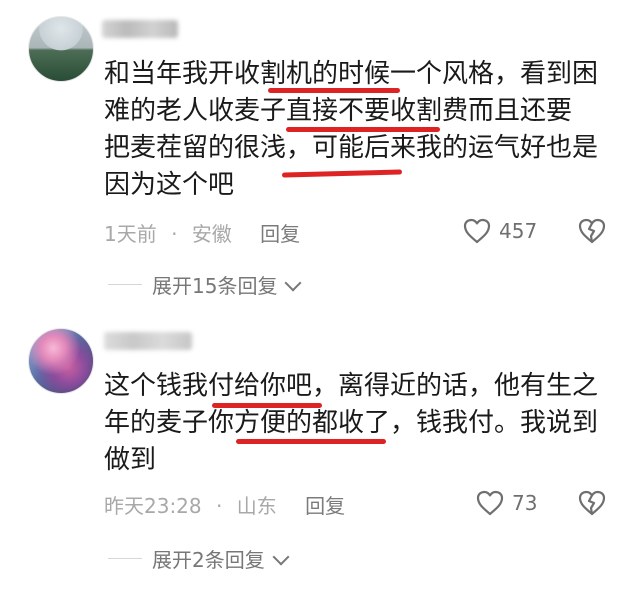  I want to click on expand-replies: 展开2条回复, so click(199, 558).